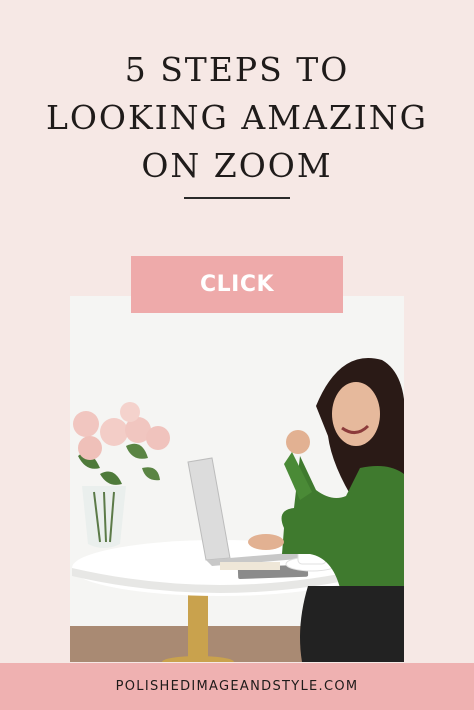 The width and height of the screenshot is (474, 710). What do you see at coordinates (237, 284) in the screenshot?
I see `click-button: CLICK` at bounding box center [237, 284].